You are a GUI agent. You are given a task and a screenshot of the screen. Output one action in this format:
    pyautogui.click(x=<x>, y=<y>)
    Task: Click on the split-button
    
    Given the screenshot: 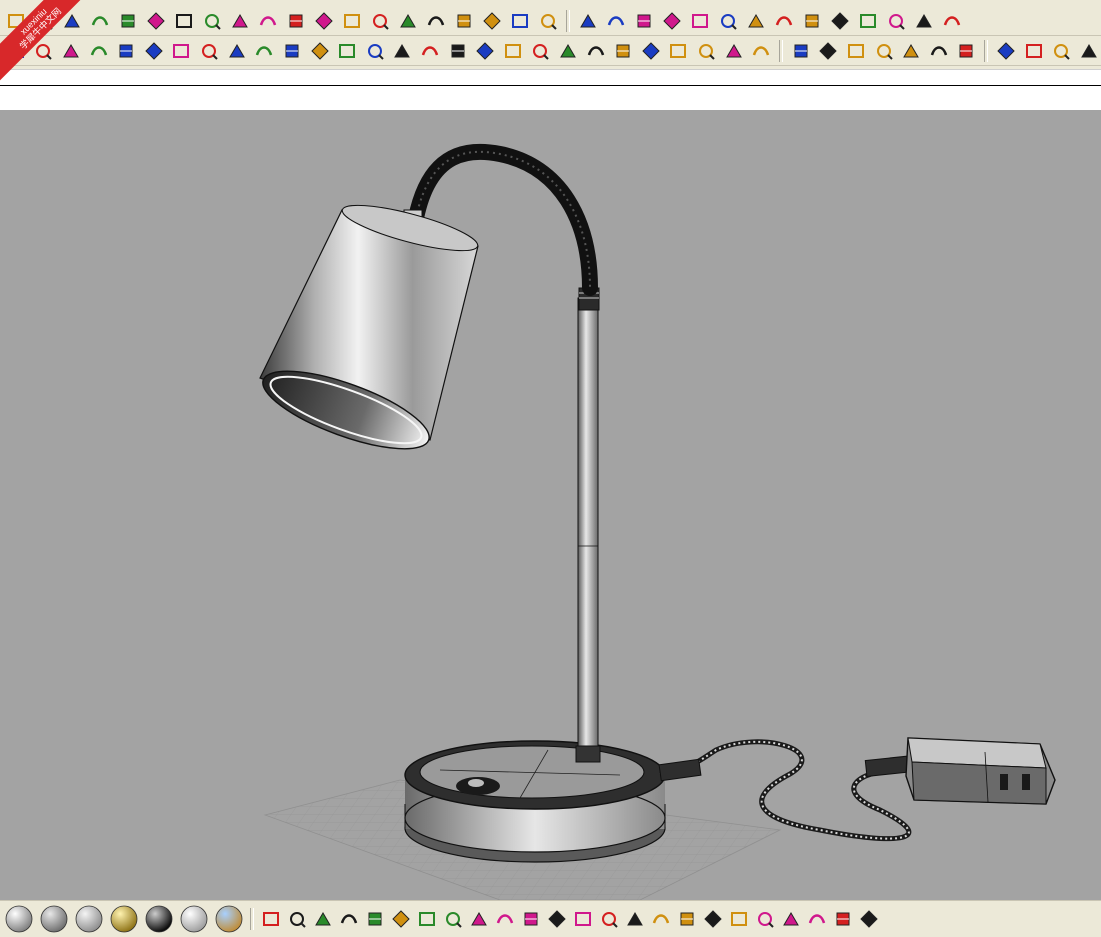 What is the action you would take?
    pyautogui.click(x=479, y=919)
    